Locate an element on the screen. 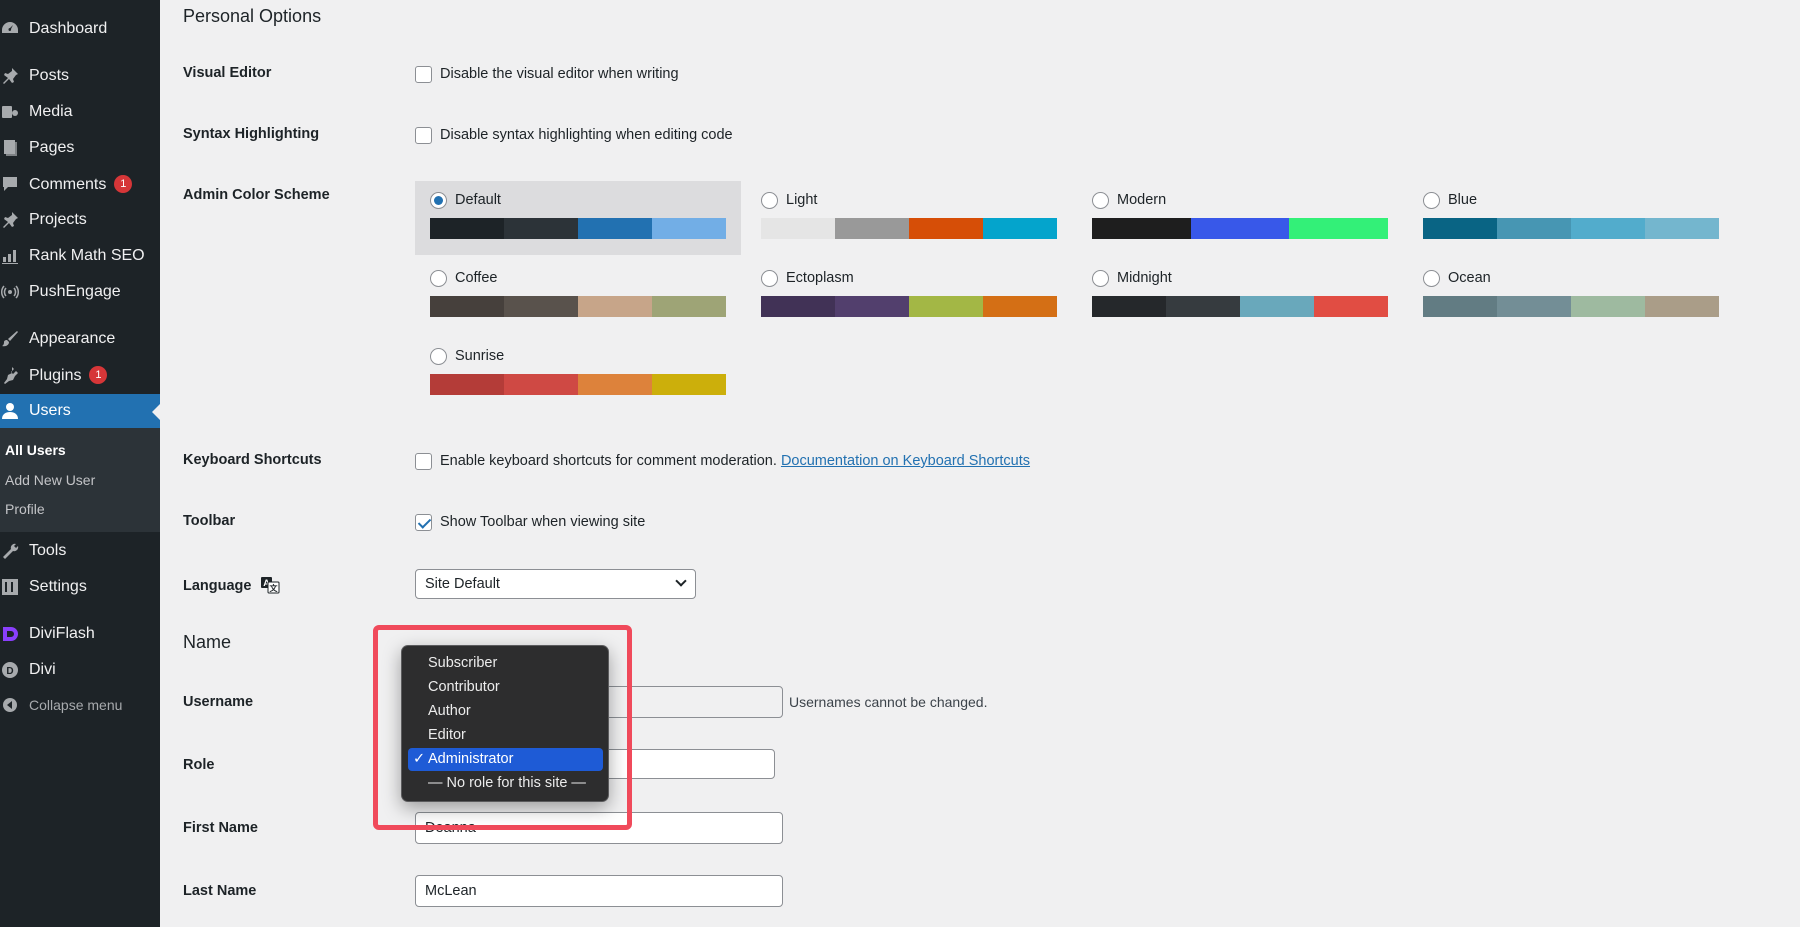 This screenshot has height=927, width=1800. color-scheme-midnight: Midnight is located at coordinates (1240, 296).